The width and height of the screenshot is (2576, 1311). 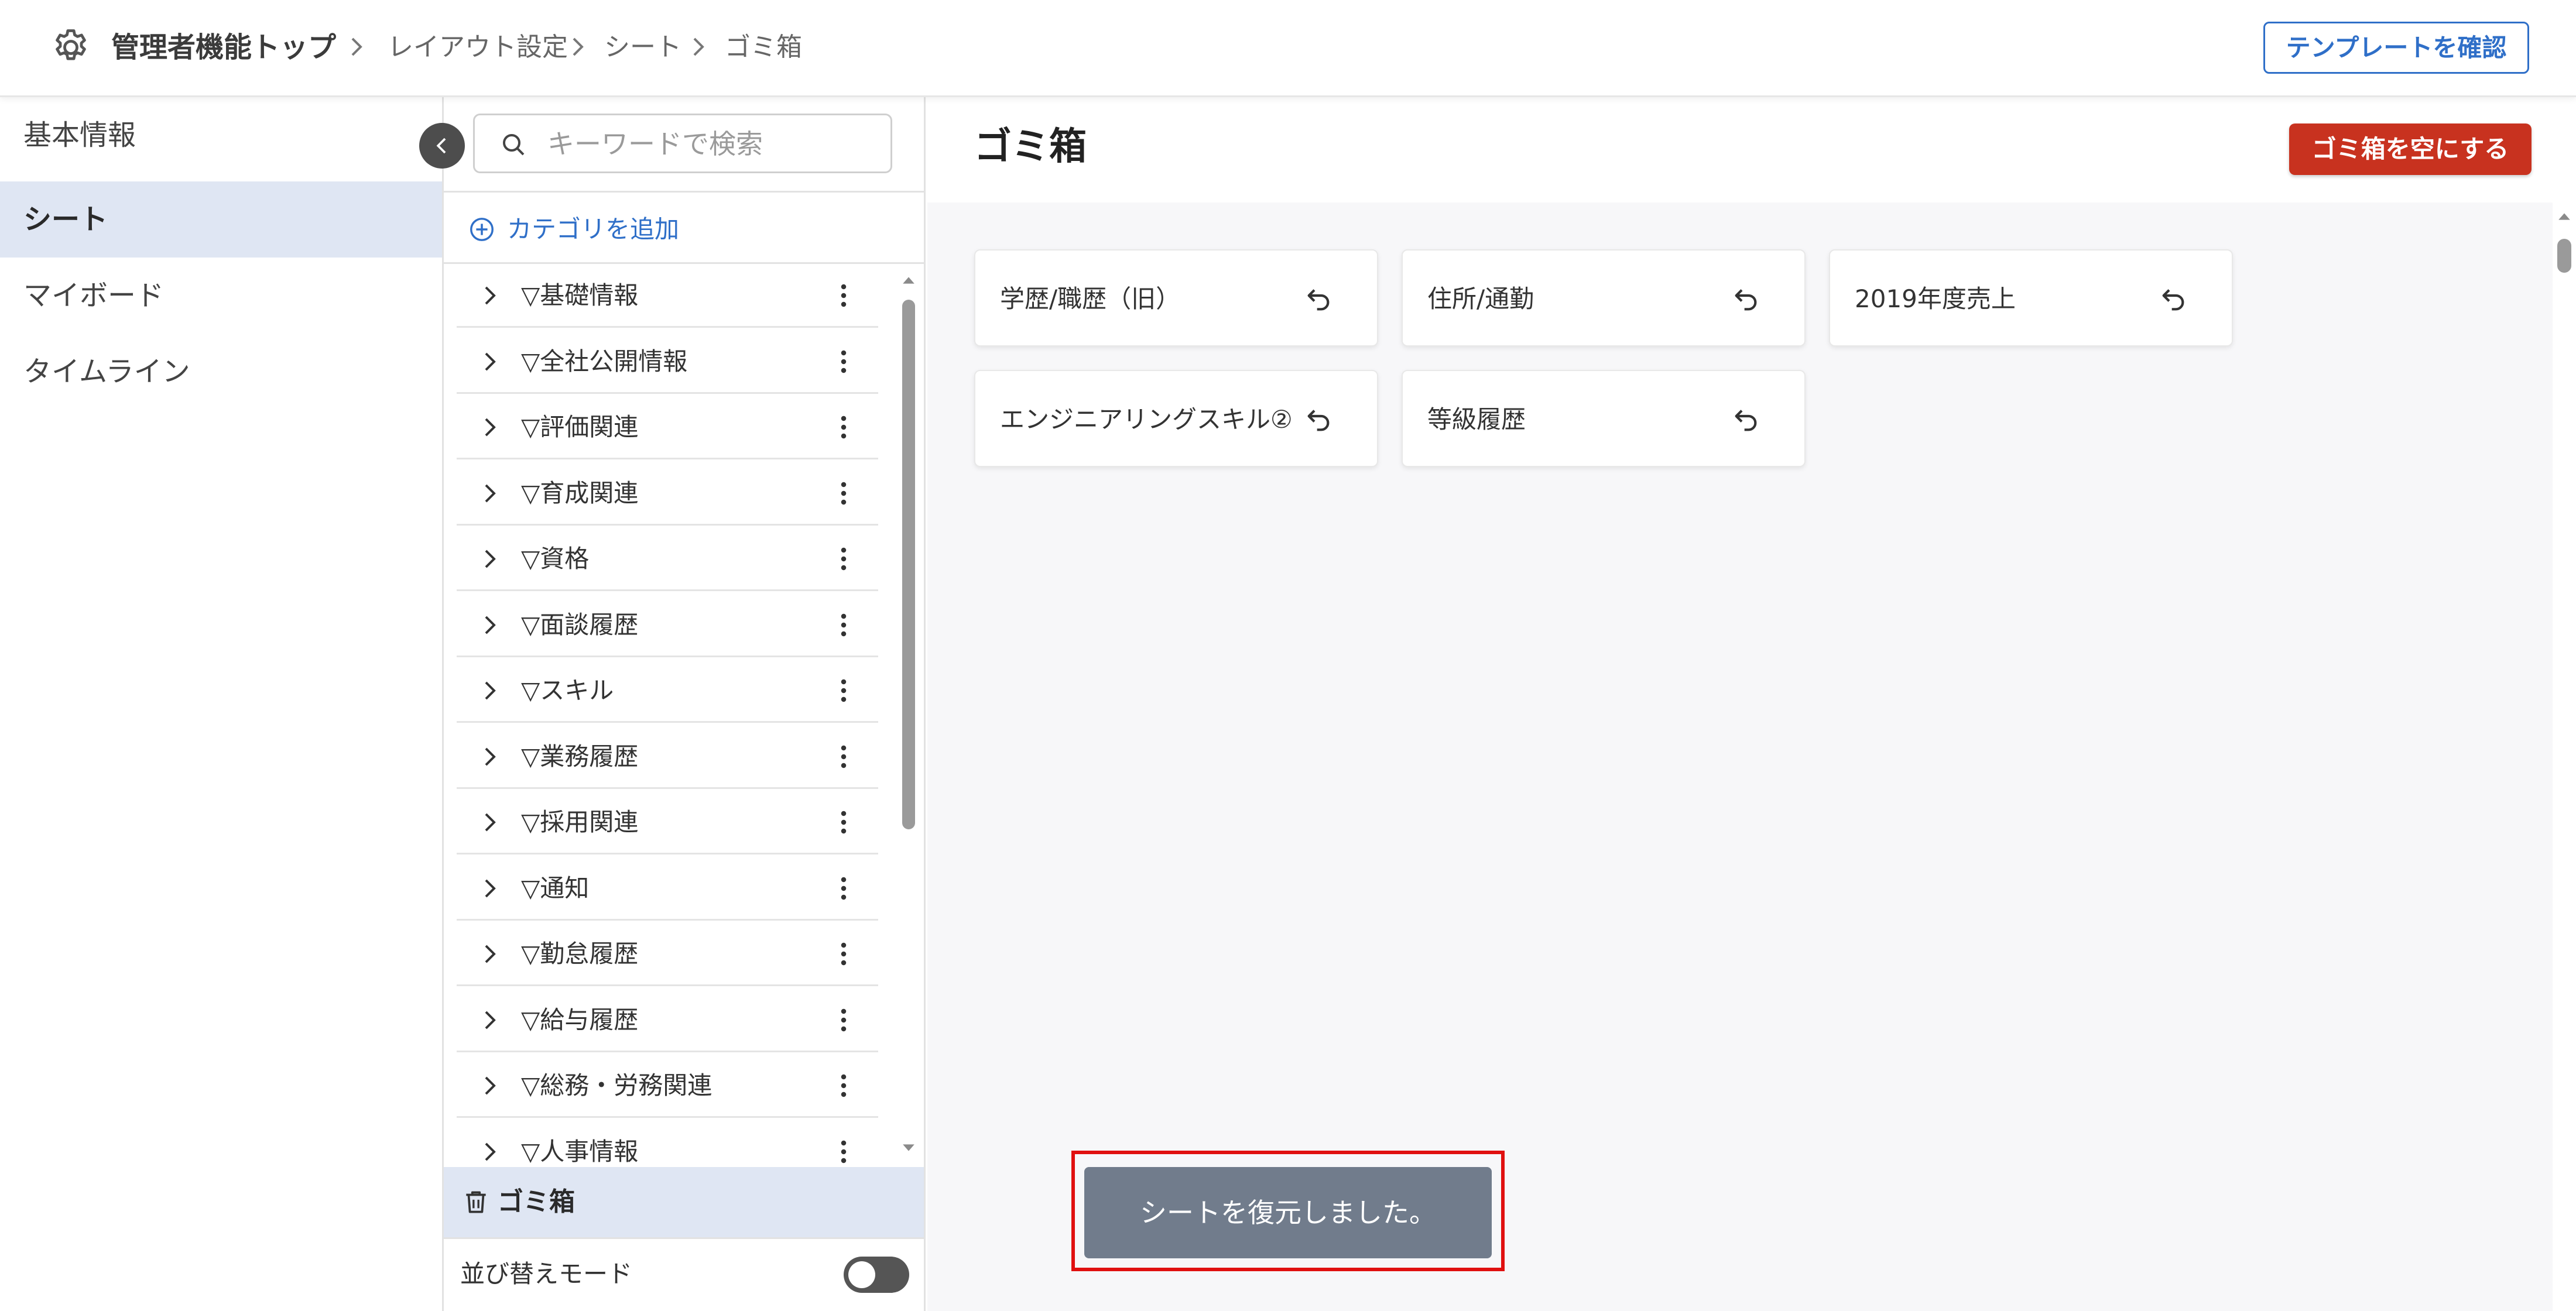 I want to click on trash-sheet-label: 2019年度売上, so click(x=1935, y=298).